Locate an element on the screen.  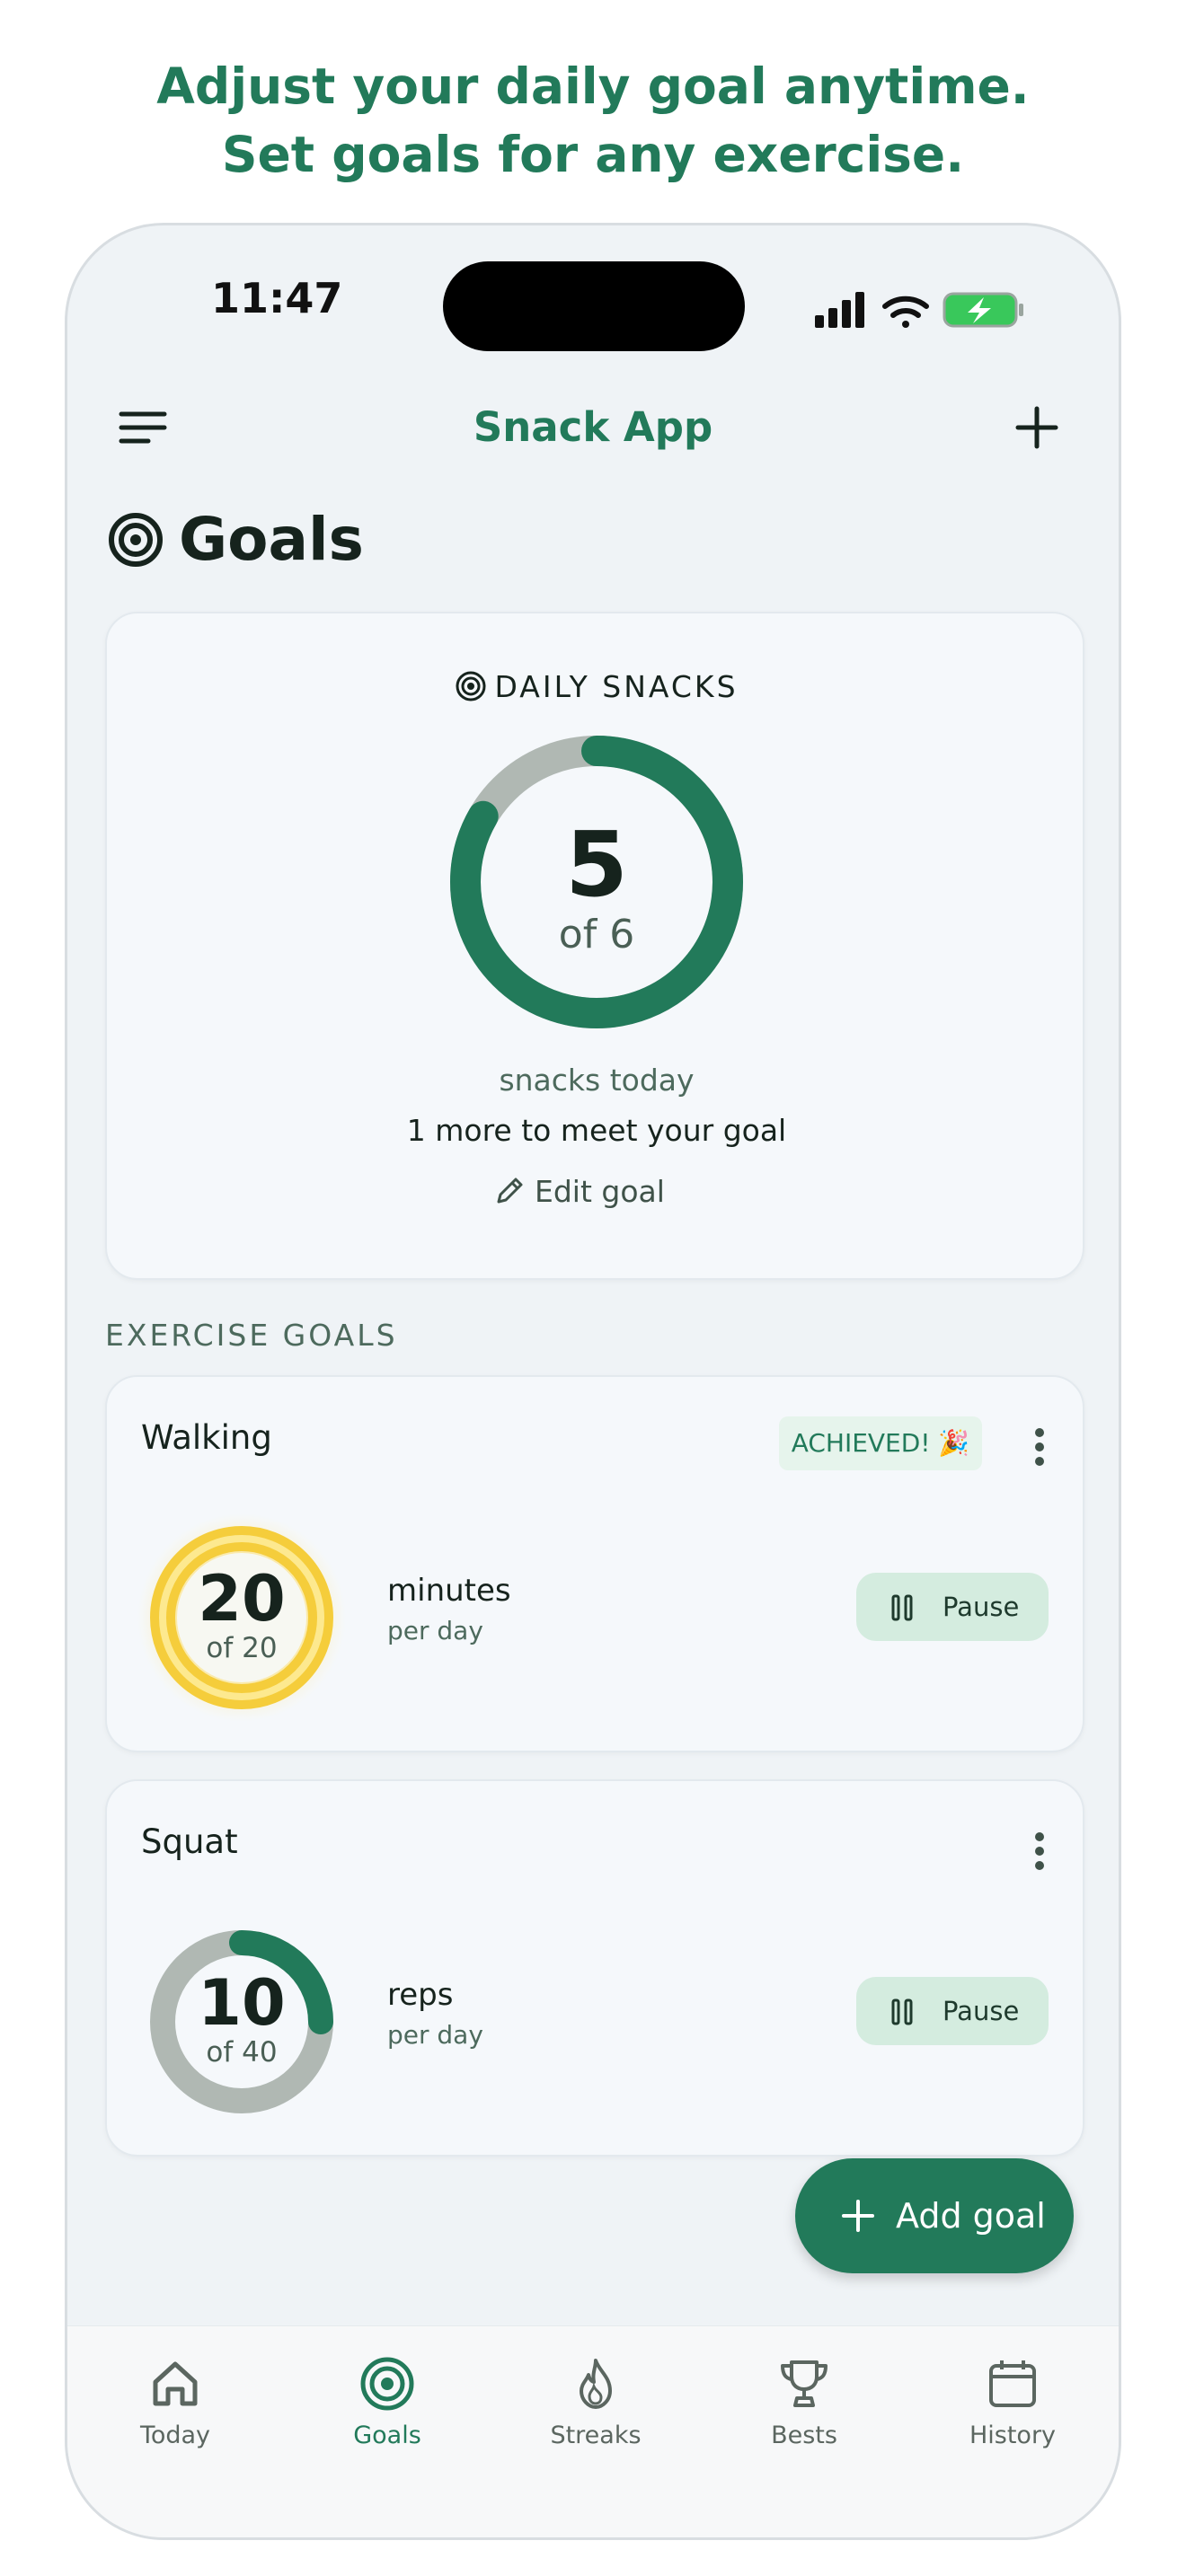
promo-line-2: Set goals for any exercise. is located at coordinates (593, 154).